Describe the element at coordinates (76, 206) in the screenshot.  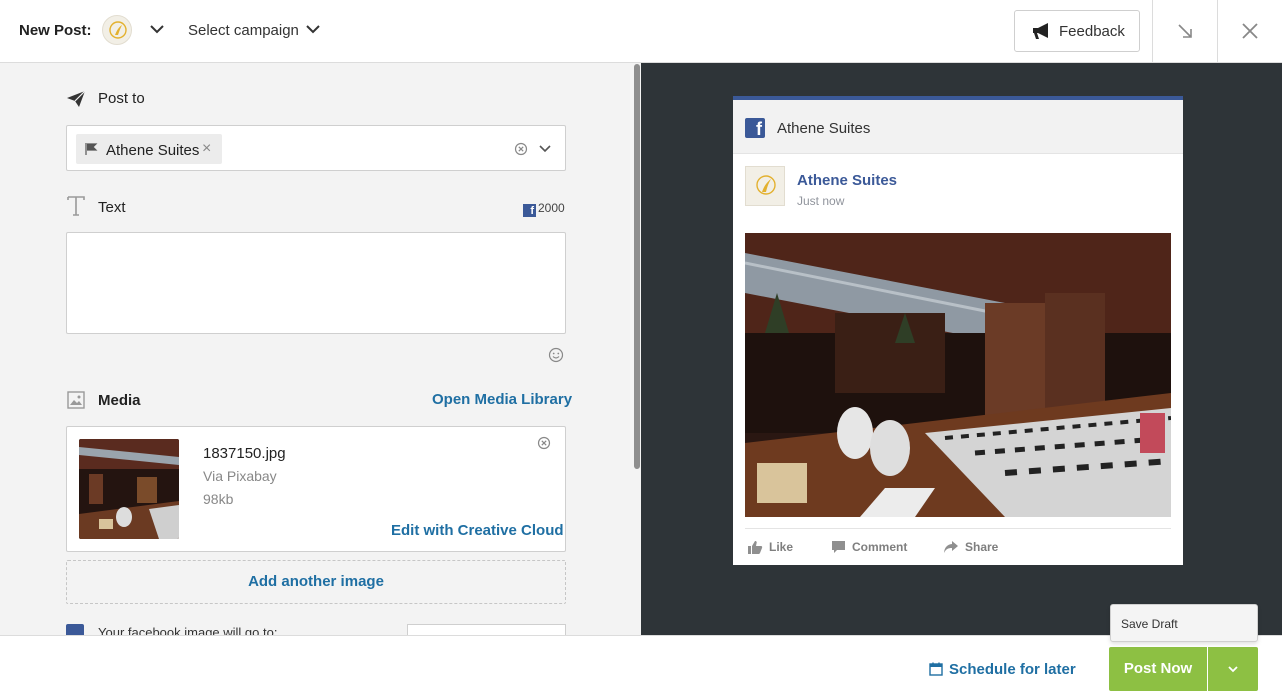
I see `text-t-icon` at that location.